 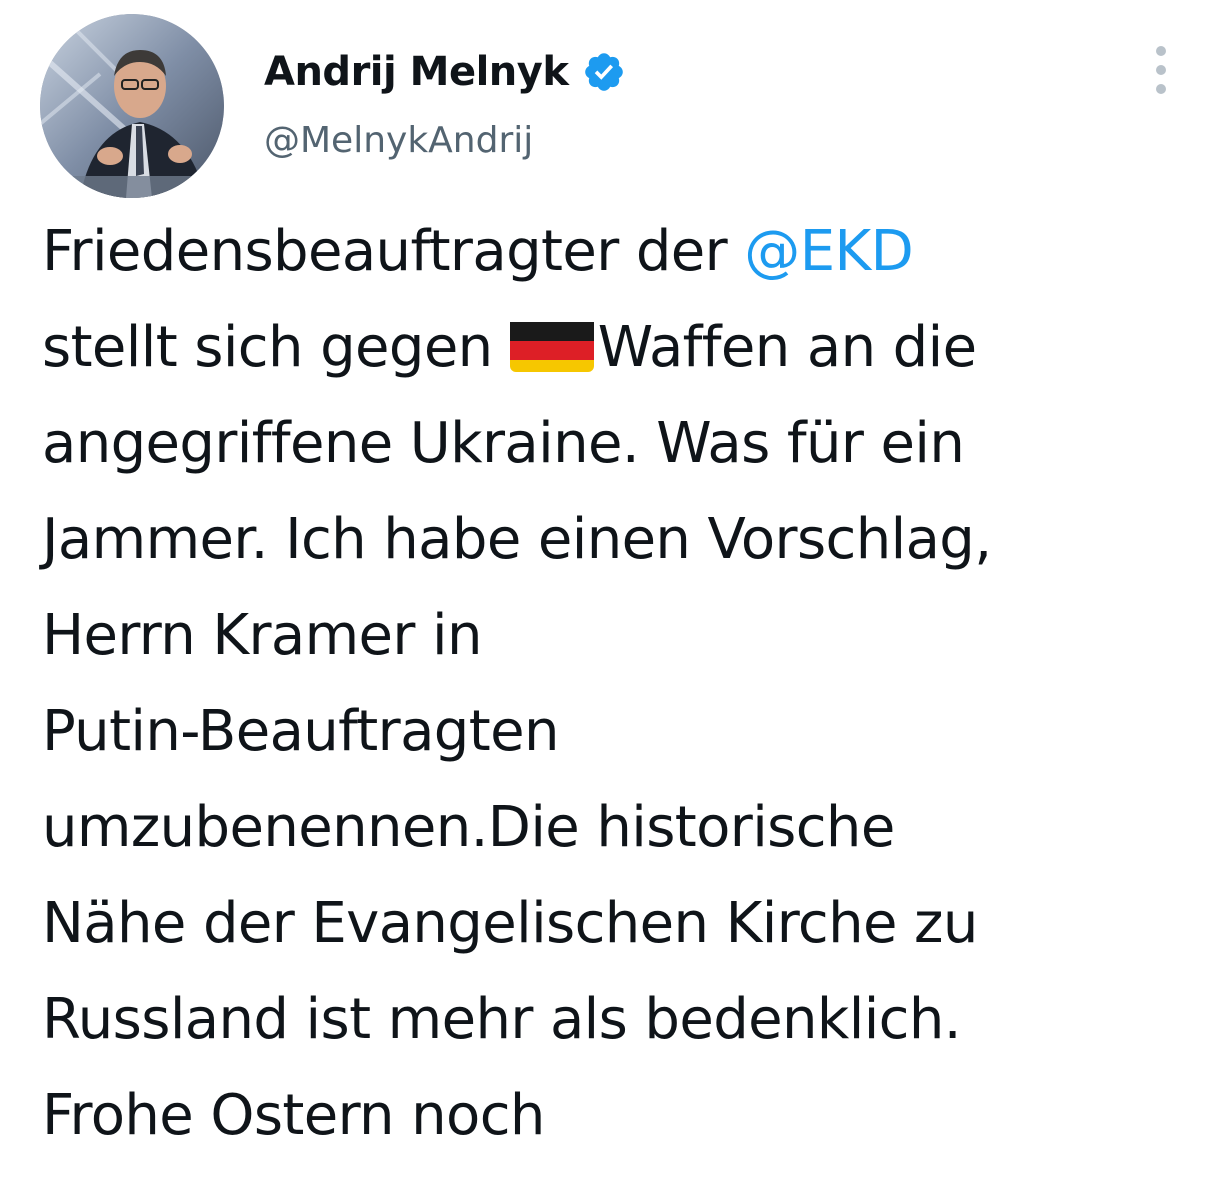 I want to click on tweet-line: Russland ist mehr als bedenklich., so click(x=502, y=1019).